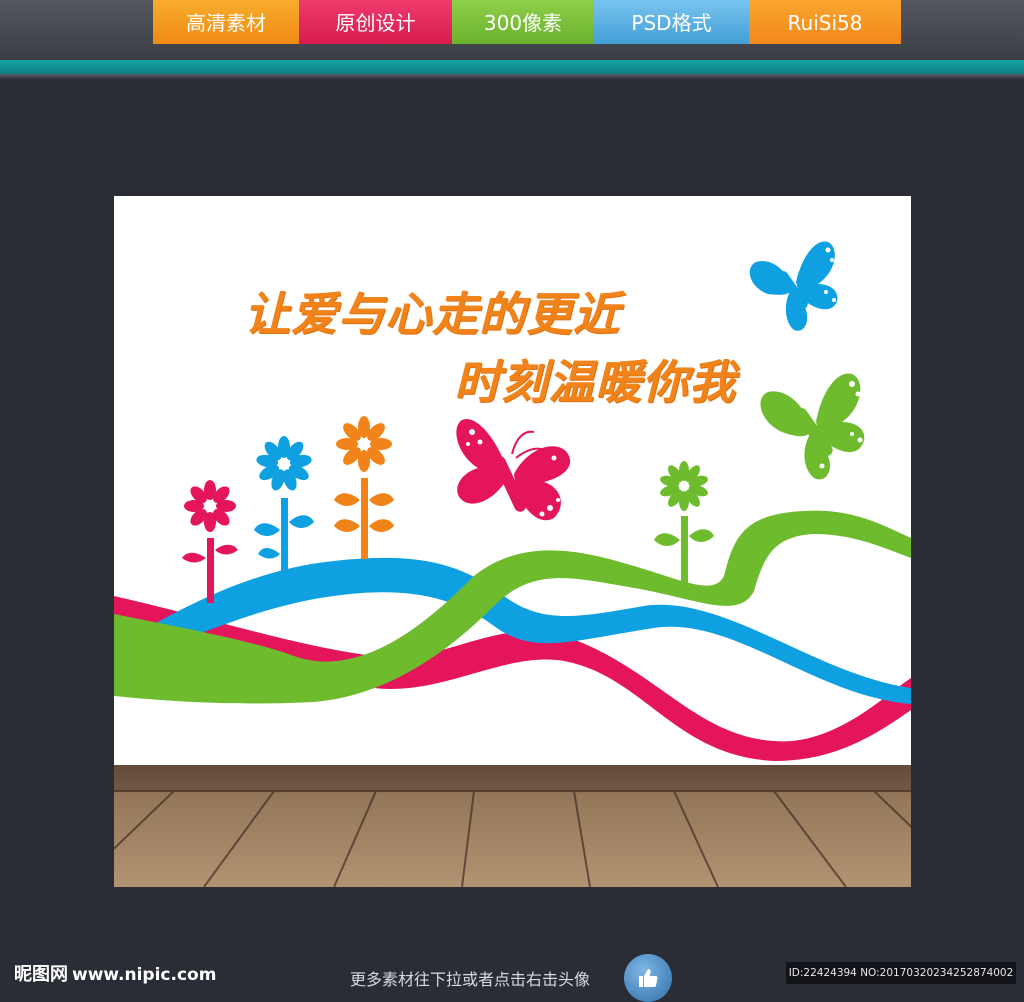 Image resolution: width=1024 pixels, height=1002 pixels. I want to click on tab-label: 300像素, so click(523, 23).